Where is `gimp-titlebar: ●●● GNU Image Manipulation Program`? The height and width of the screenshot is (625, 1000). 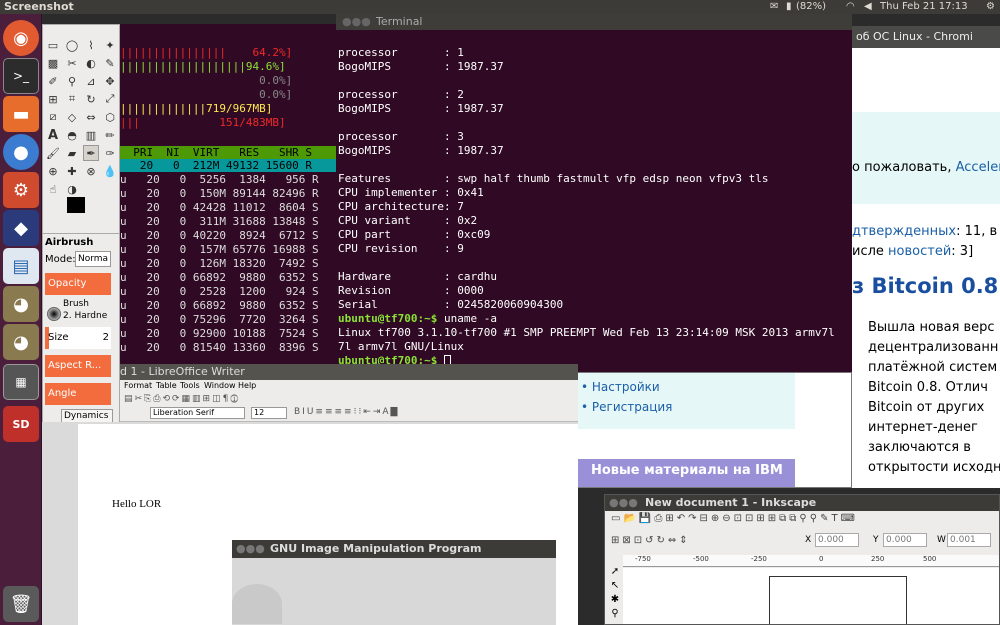
gimp-titlebar: ●●● GNU Image Manipulation Program is located at coordinates (394, 549).